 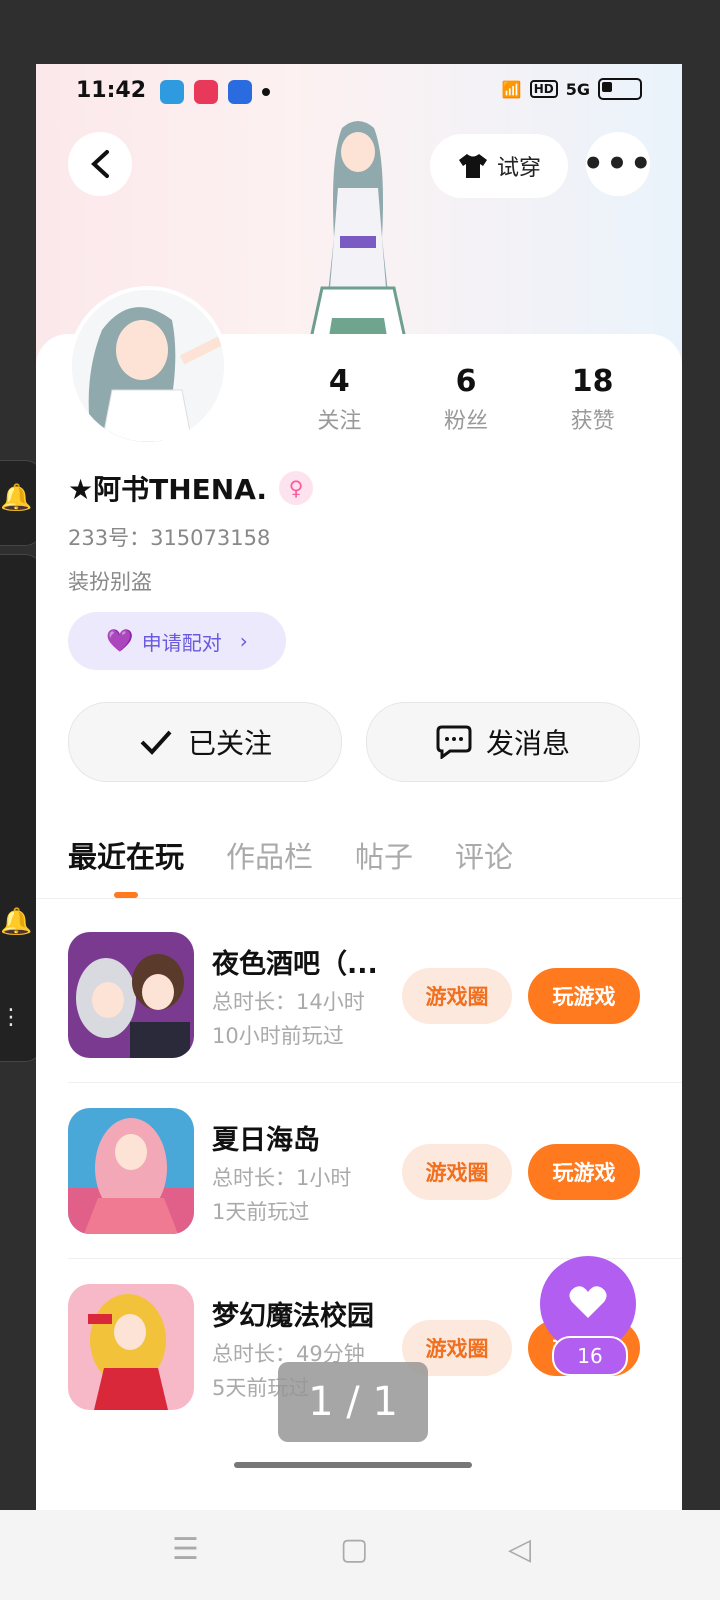 I want to click on tab-posts: 帖子, so click(x=384, y=855).